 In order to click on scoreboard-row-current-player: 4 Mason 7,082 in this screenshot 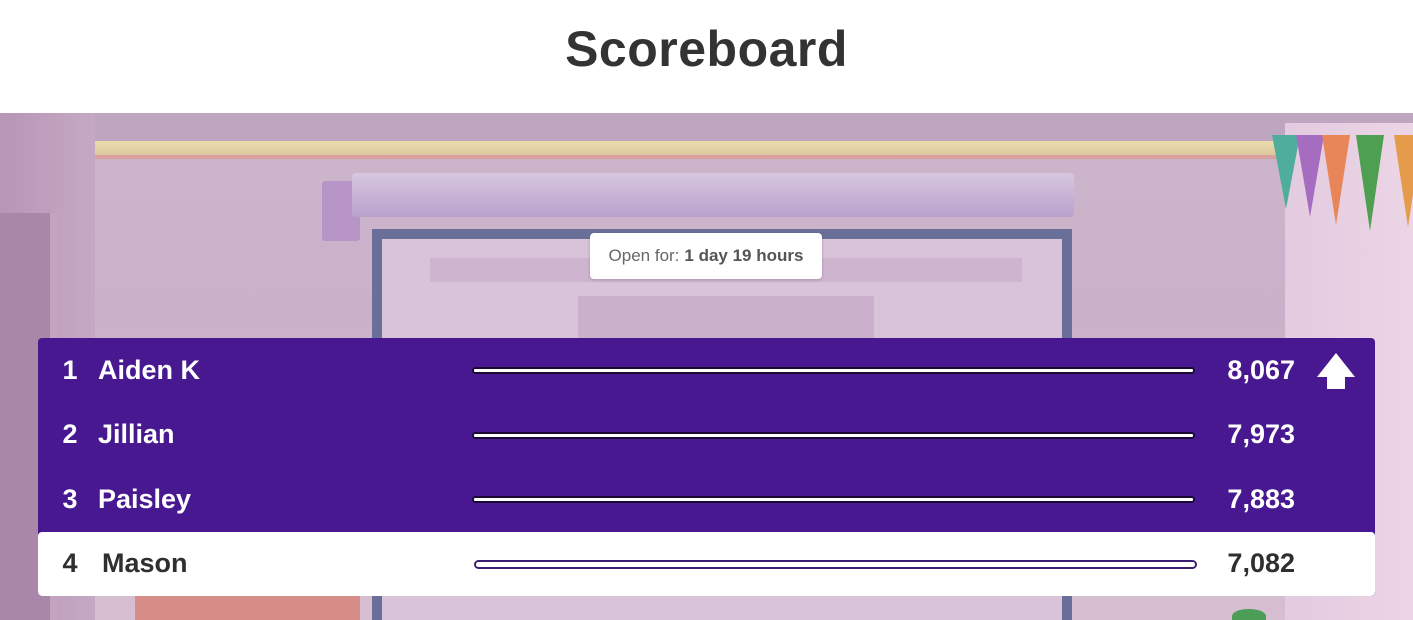, I will do `click(706, 563)`.